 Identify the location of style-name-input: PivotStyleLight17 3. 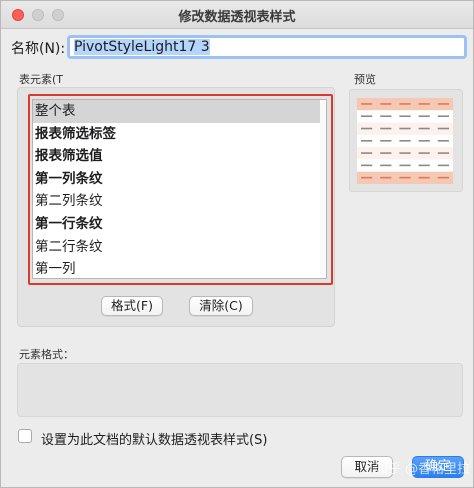
(267, 47).